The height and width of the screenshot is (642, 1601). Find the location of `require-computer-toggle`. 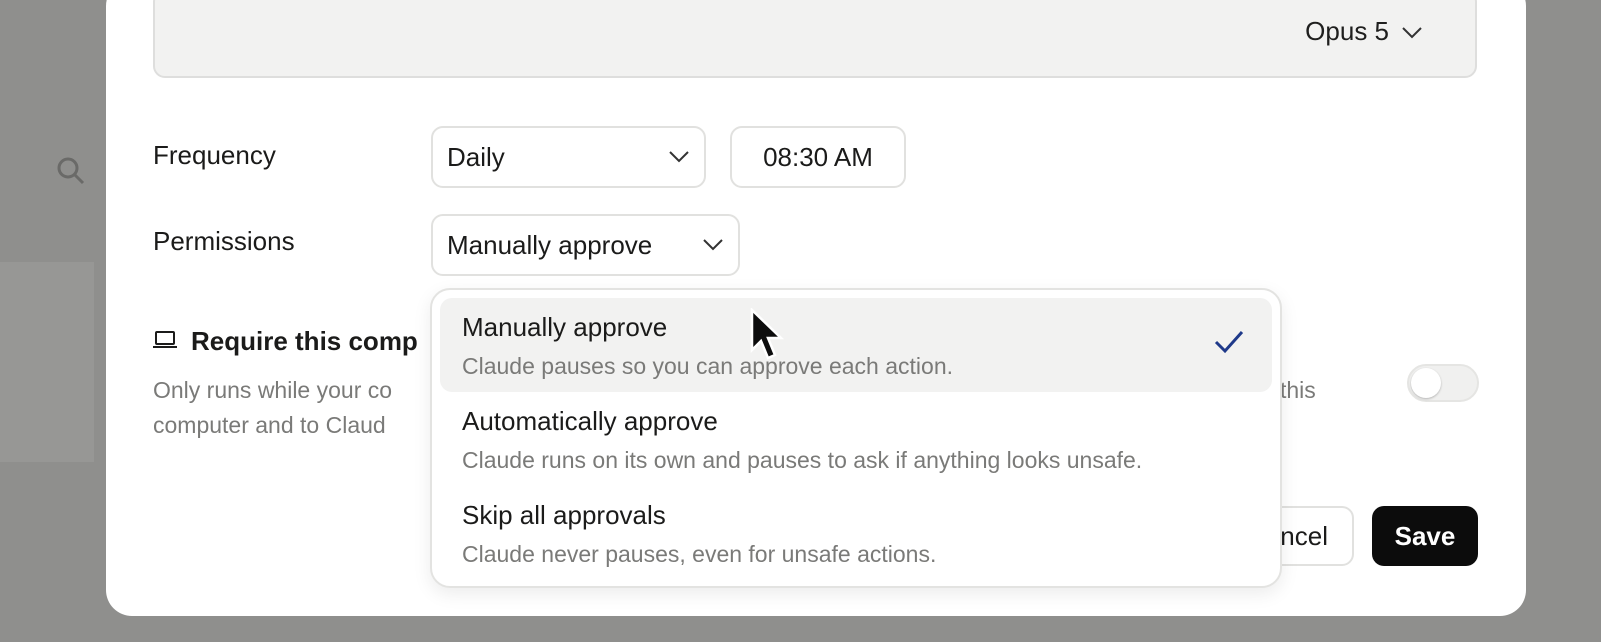

require-computer-toggle is located at coordinates (1443, 383).